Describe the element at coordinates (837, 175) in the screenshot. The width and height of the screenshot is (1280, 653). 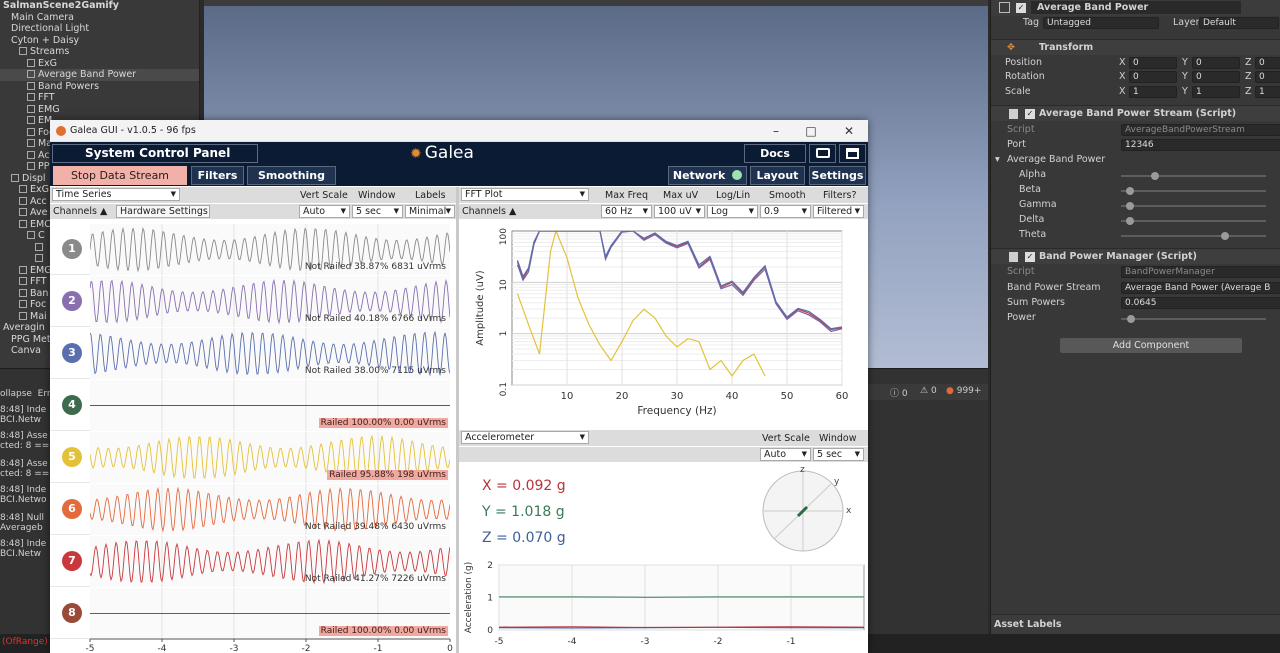
I see `settings-button: Settings` at that location.